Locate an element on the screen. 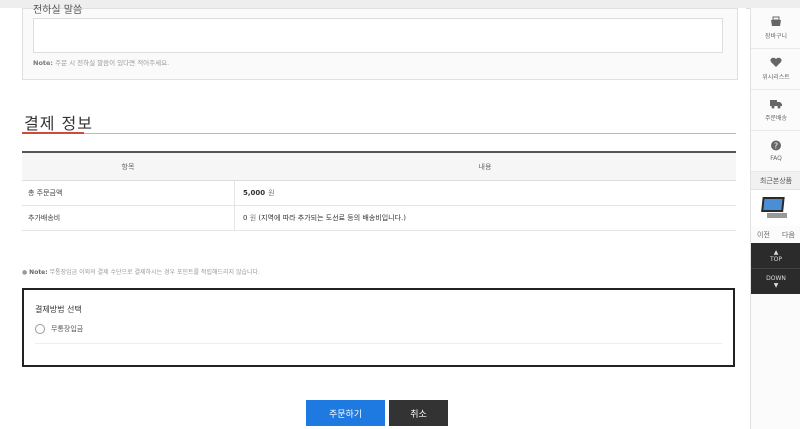 This screenshot has width=800, height=429. quick-menu-wishlist: 위시리스트 is located at coordinates (775, 69).